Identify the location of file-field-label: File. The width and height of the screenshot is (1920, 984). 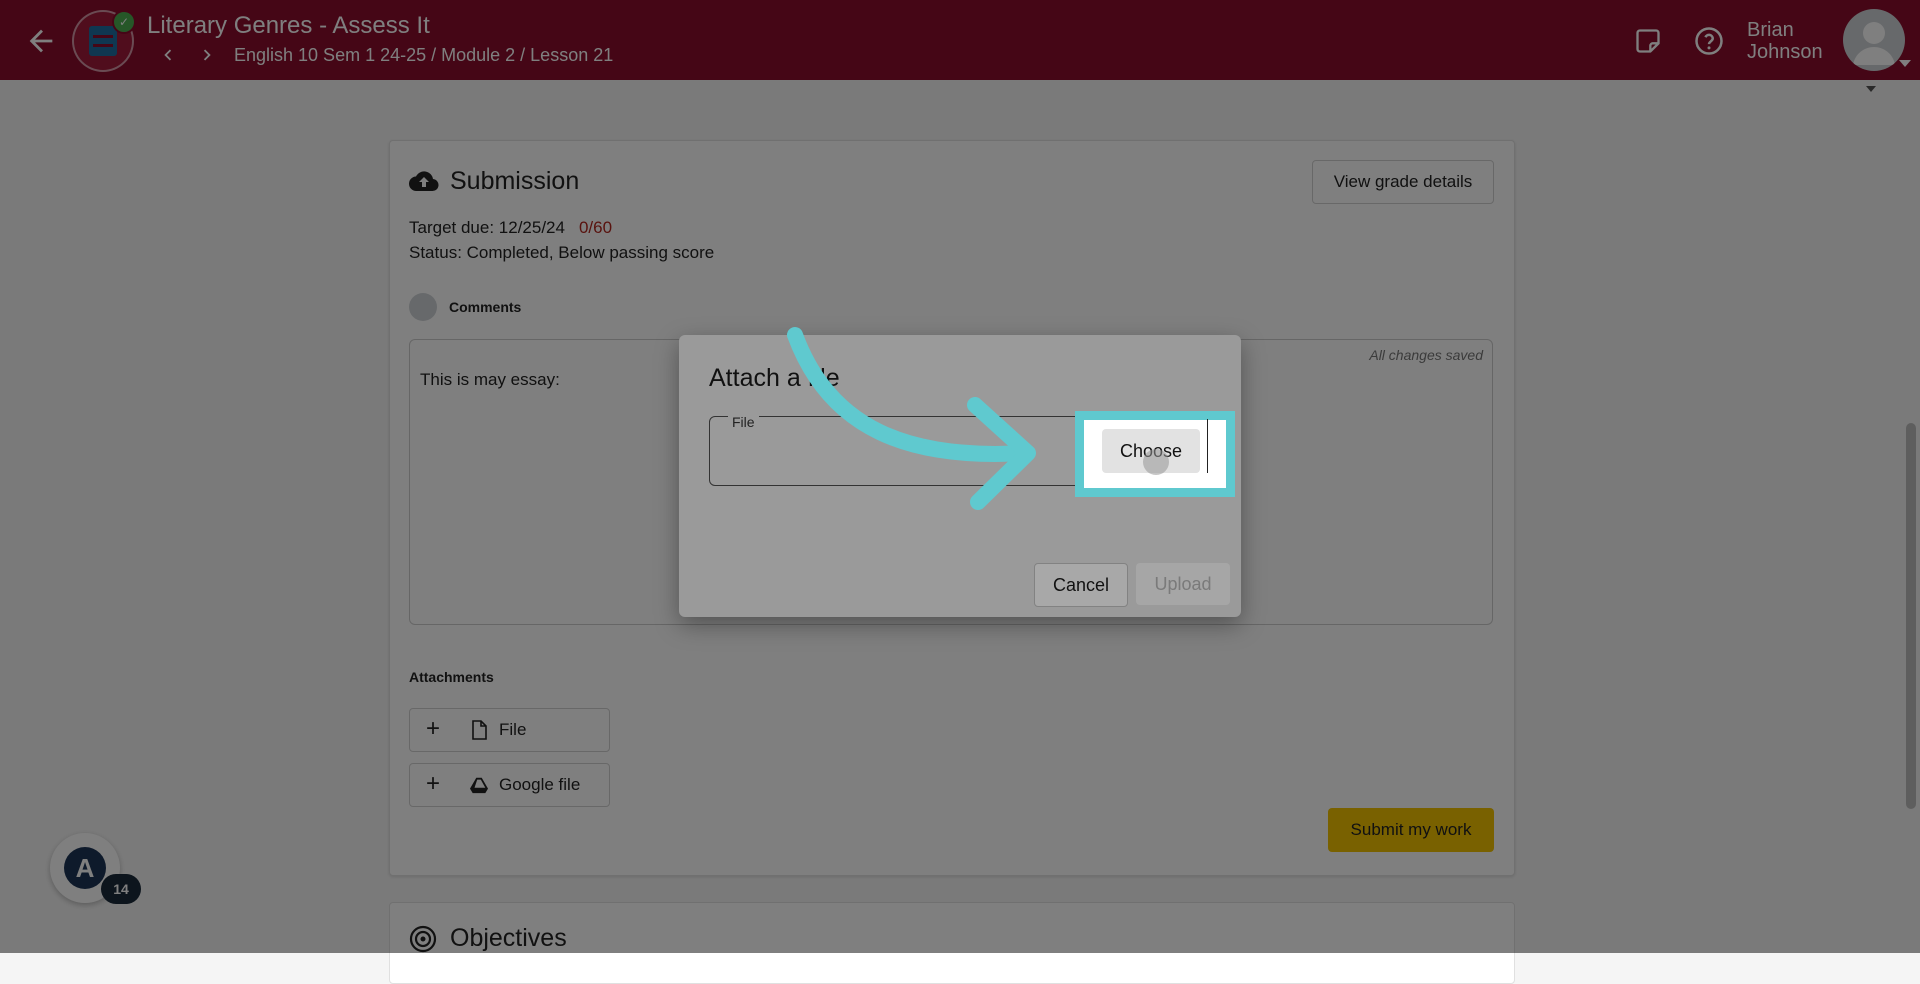
(743, 422).